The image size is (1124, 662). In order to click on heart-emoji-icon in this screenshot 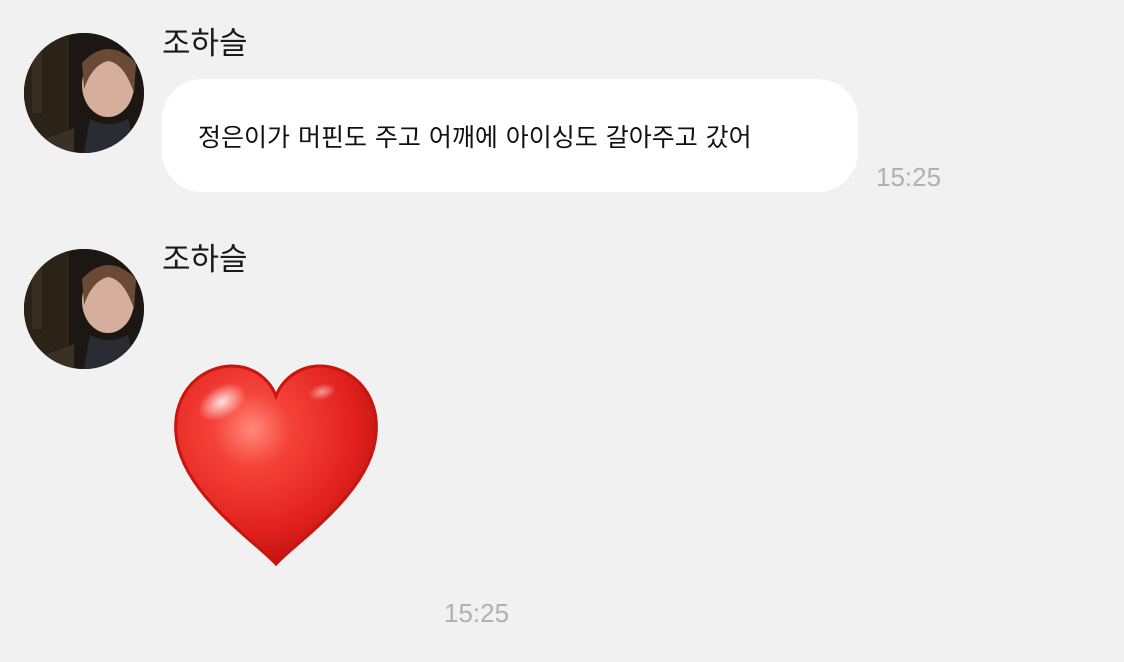, I will do `click(276, 466)`.